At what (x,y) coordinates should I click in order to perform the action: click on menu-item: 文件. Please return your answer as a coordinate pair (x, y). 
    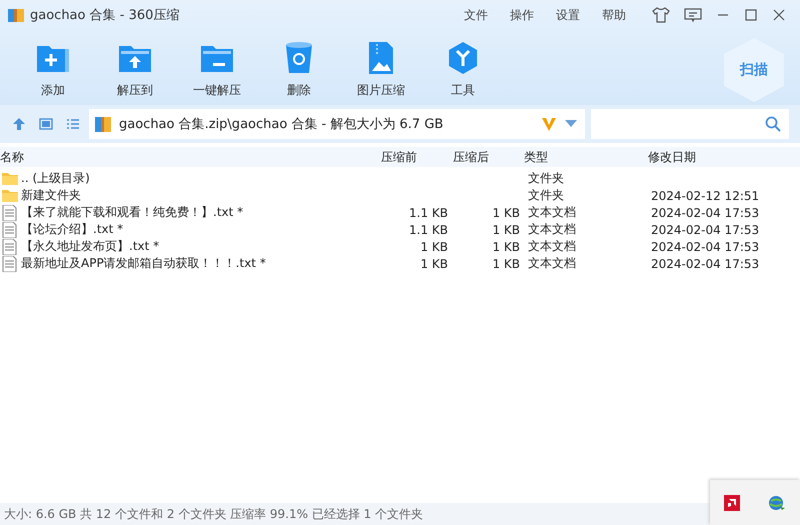
    Looking at the image, I should click on (476, 15).